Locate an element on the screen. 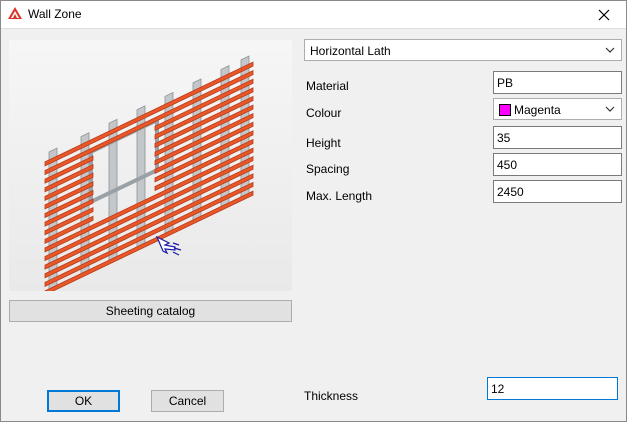  material-input is located at coordinates (557, 82).